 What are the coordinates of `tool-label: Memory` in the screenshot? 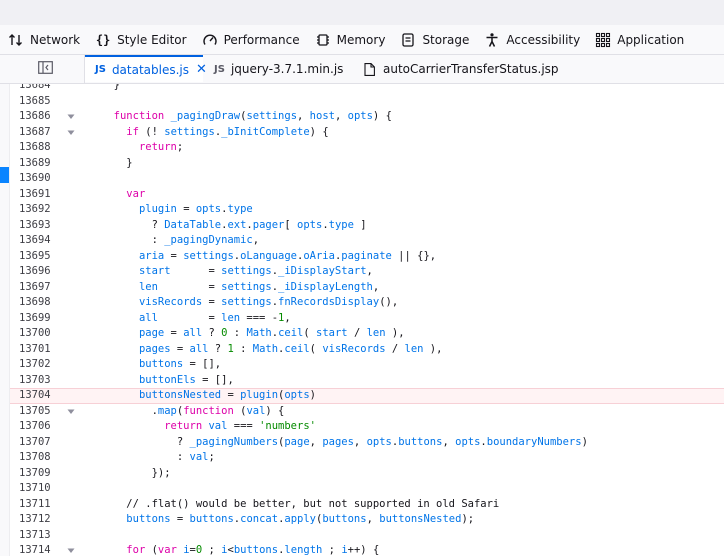 It's located at (361, 39).